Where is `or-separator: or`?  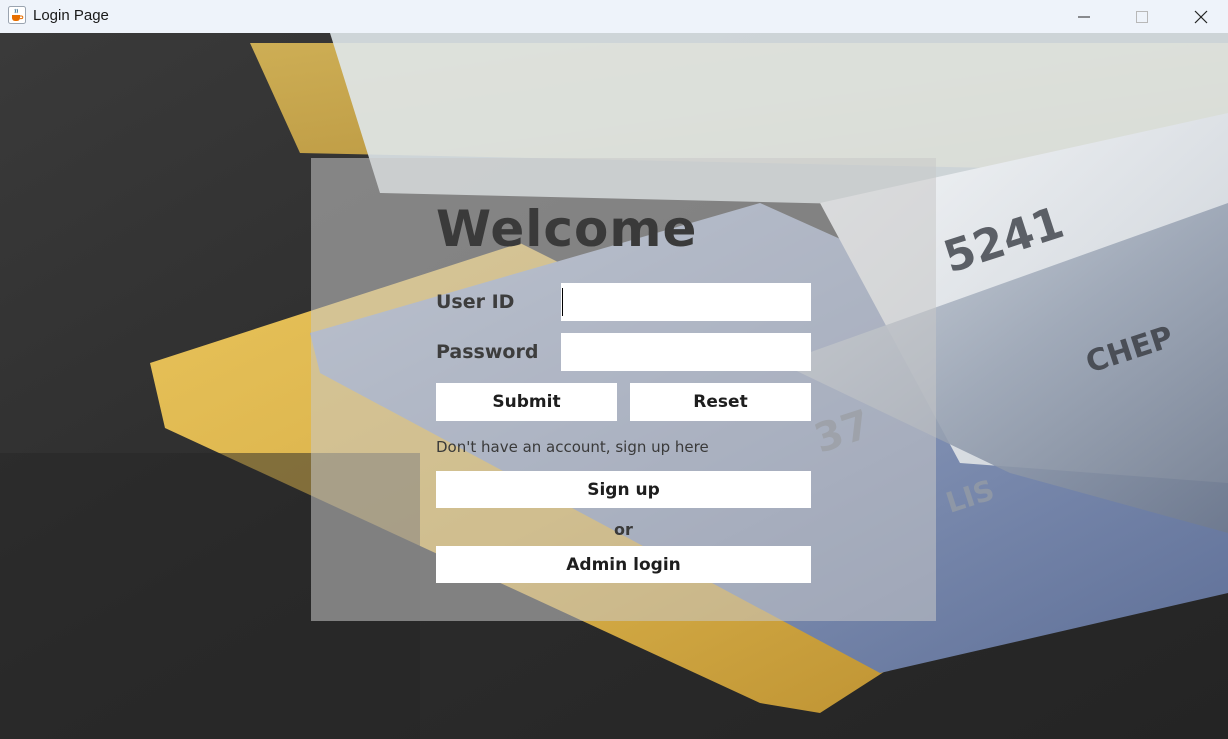 or-separator: or is located at coordinates (623, 529).